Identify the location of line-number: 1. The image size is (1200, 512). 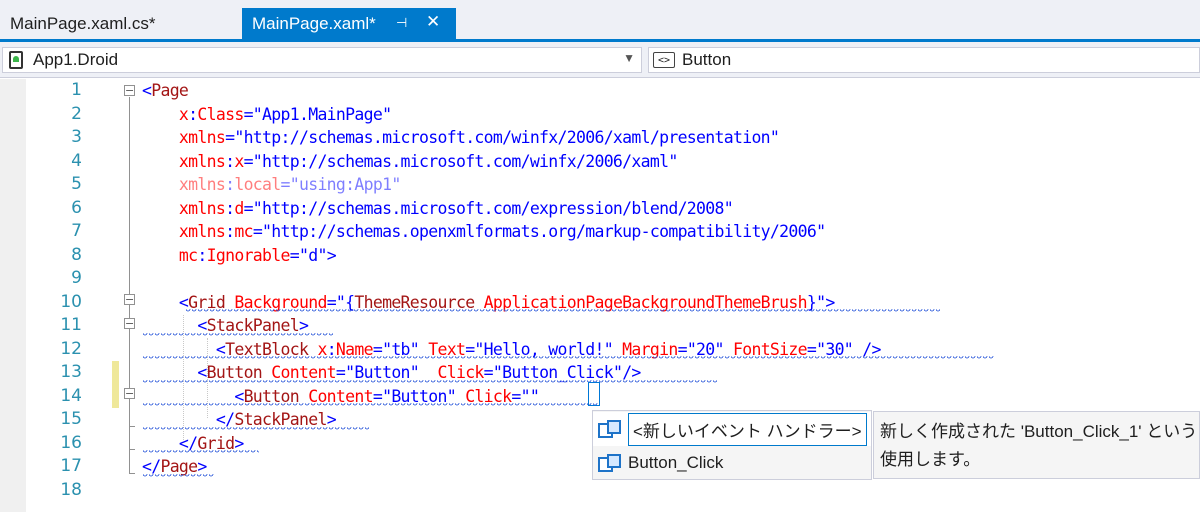
(76, 90).